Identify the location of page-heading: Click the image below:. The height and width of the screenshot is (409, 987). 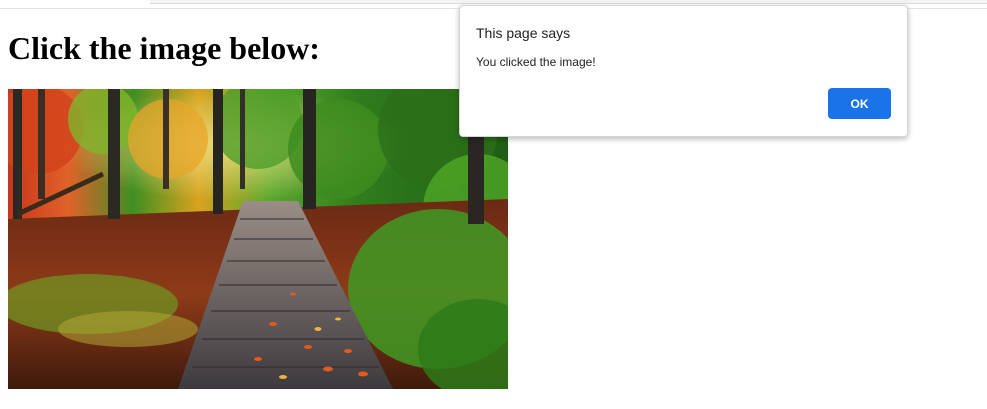
(164, 48).